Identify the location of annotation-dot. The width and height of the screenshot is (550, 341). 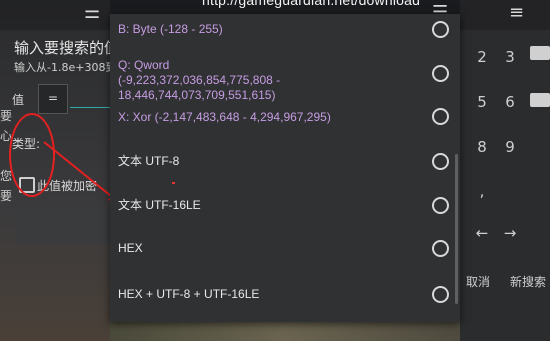
(173, 183).